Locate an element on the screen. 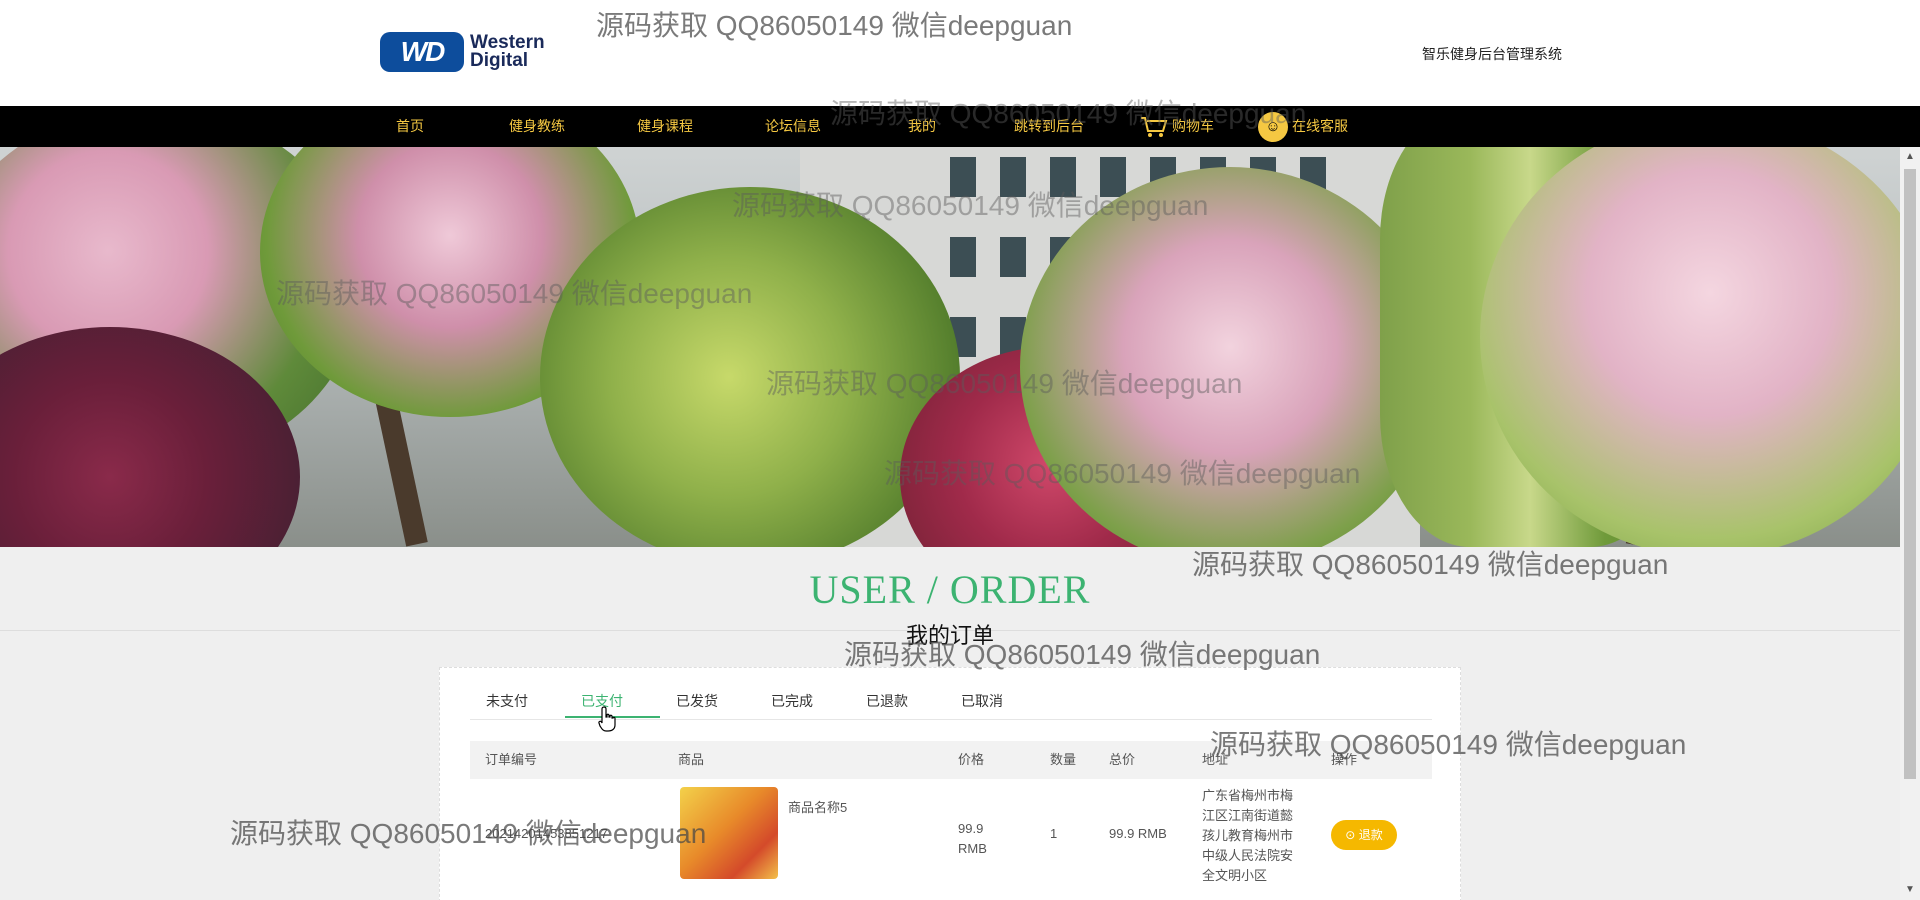 The image size is (1920, 900). system-title: 智乐健身后台管理系统 is located at coordinates (1492, 54).